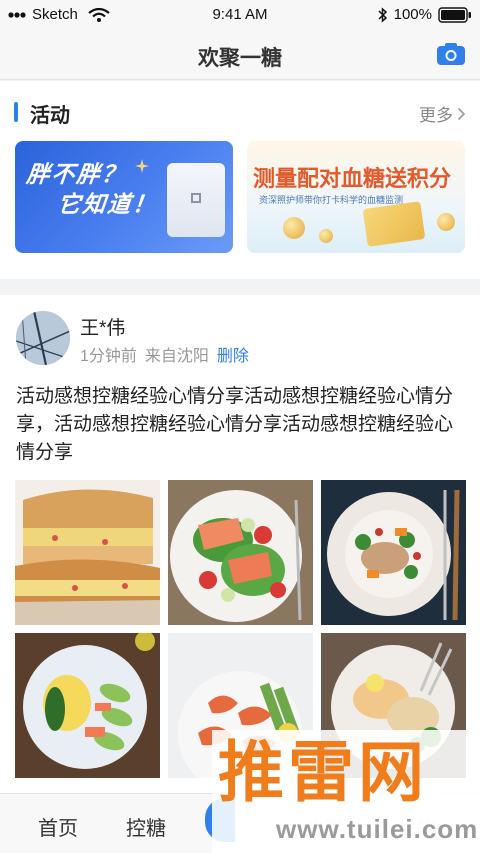  What do you see at coordinates (451, 54) in the screenshot?
I see `camera-icon` at bounding box center [451, 54].